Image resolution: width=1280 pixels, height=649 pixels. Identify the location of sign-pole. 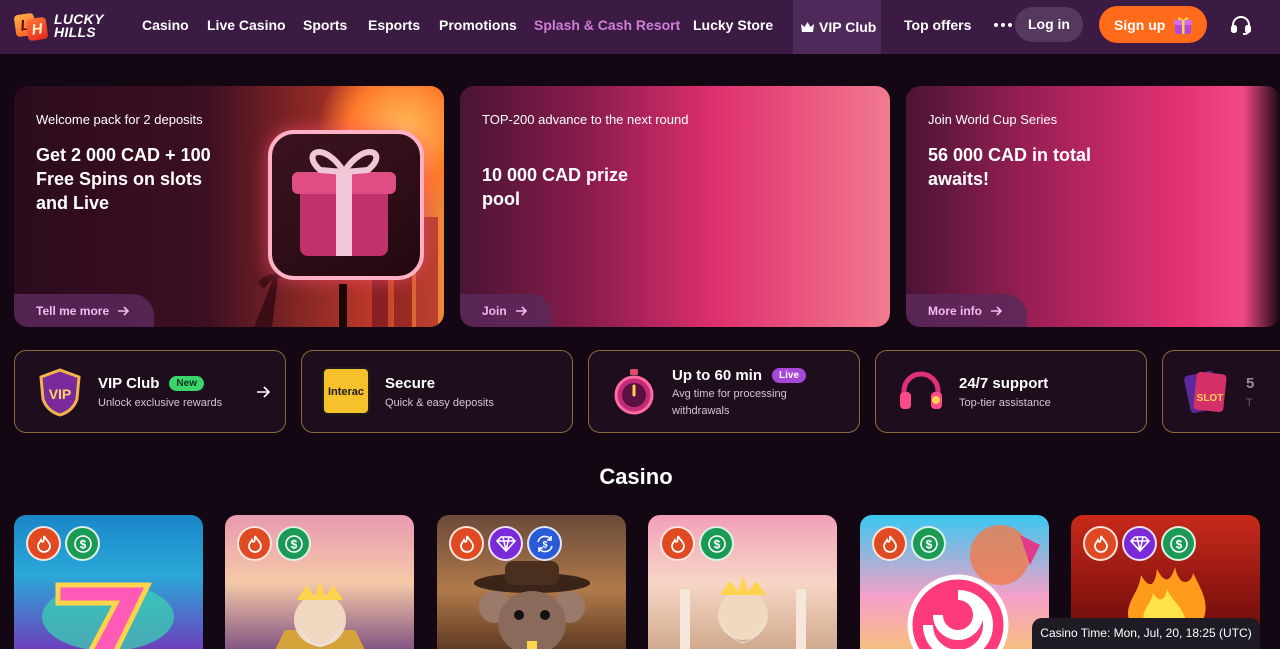
(343, 305).